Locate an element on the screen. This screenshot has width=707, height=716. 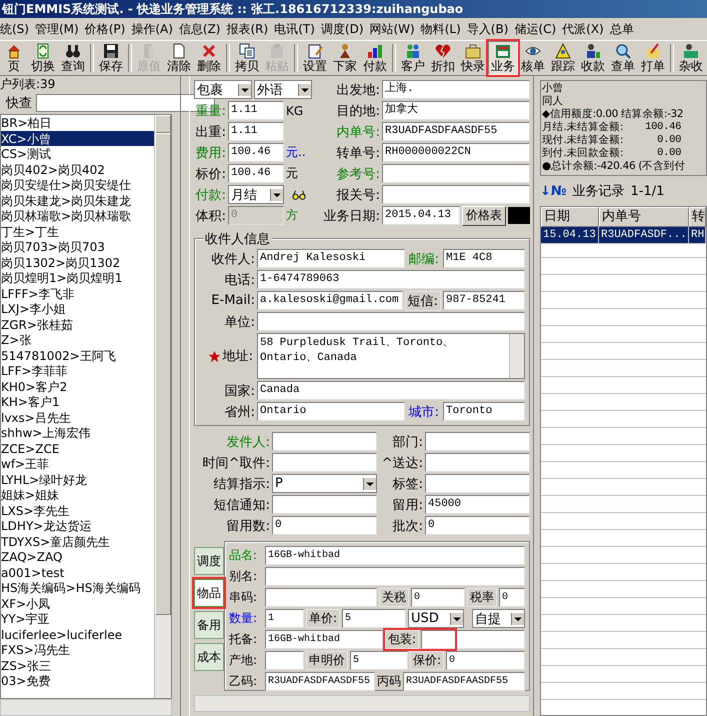
menu-item: 储运(C) is located at coordinates (535, 29).